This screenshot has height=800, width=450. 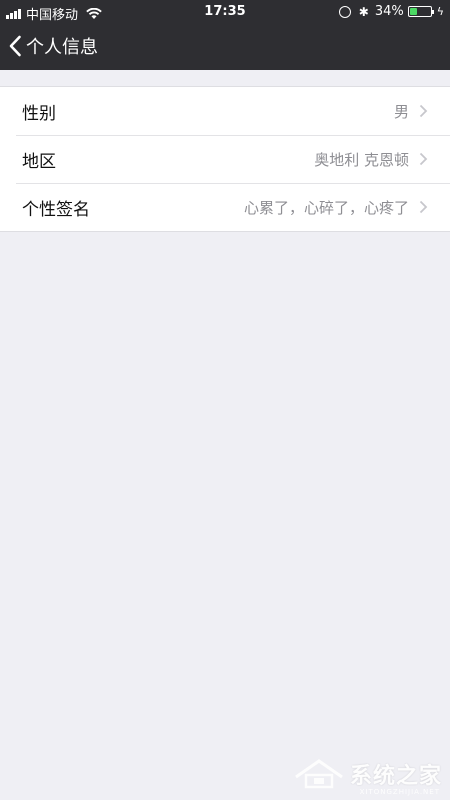 I want to click on back-button: 个人信息, so click(x=53, y=46).